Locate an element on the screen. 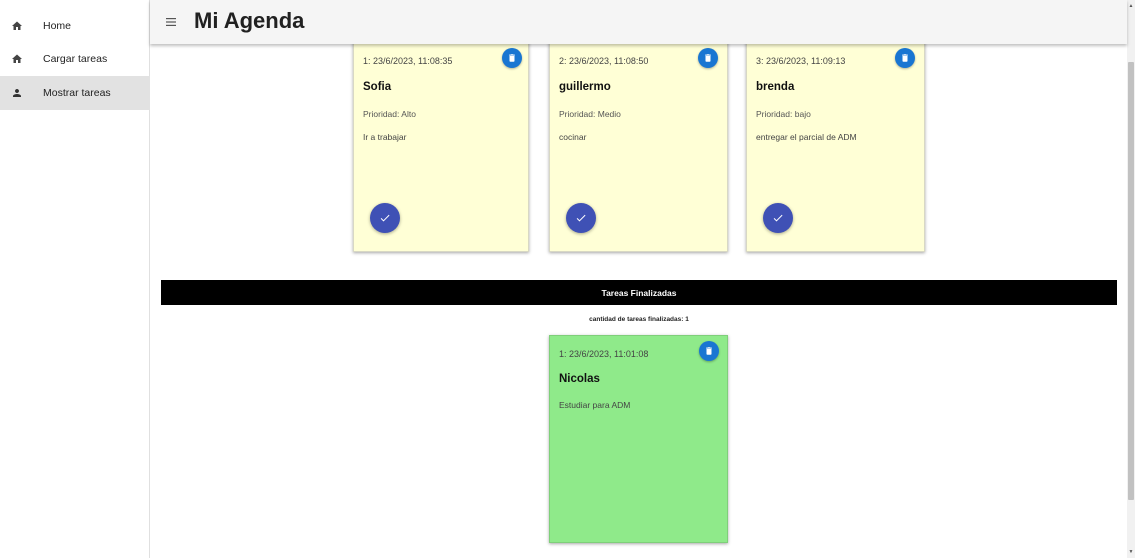 The image size is (1135, 558). task-name: guillermo is located at coordinates (585, 87).